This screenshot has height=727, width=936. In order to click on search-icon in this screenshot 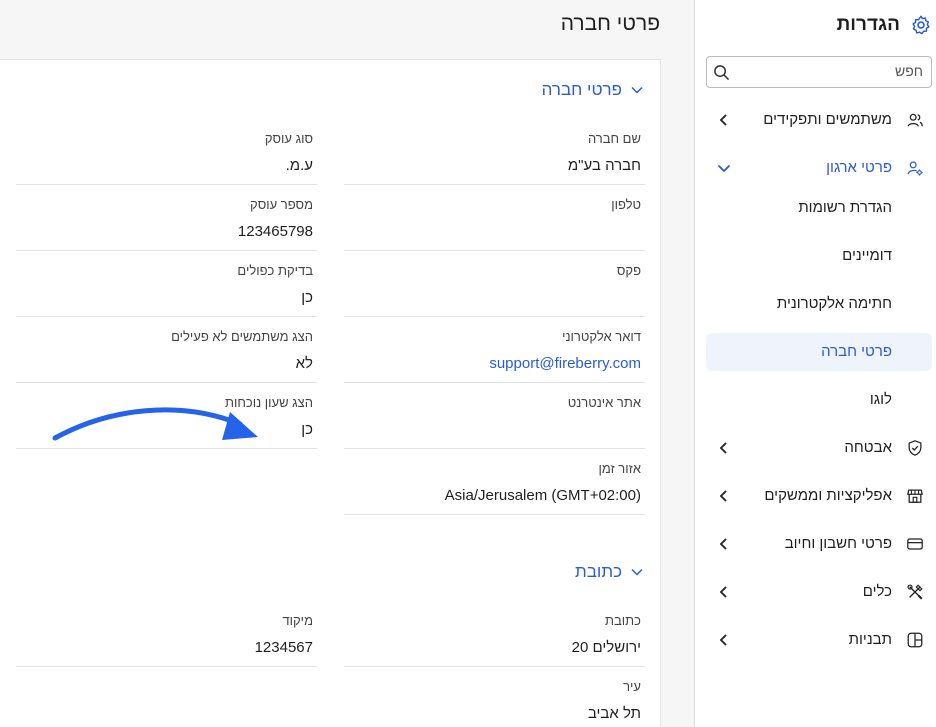, I will do `click(721, 72)`.